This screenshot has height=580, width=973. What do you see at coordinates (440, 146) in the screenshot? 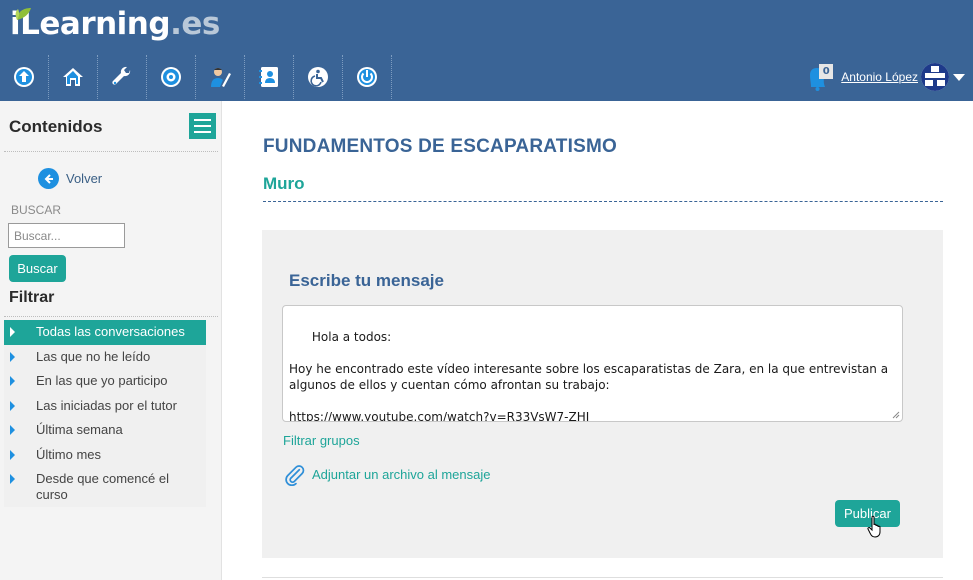
I see `course-title: FUNDAMENTOS DE ESCAPARATISMO` at bounding box center [440, 146].